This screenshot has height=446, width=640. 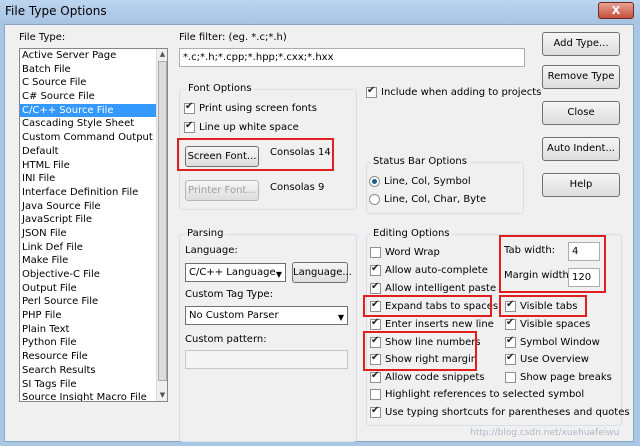 I want to click on close-button: Close, so click(x=581, y=113).